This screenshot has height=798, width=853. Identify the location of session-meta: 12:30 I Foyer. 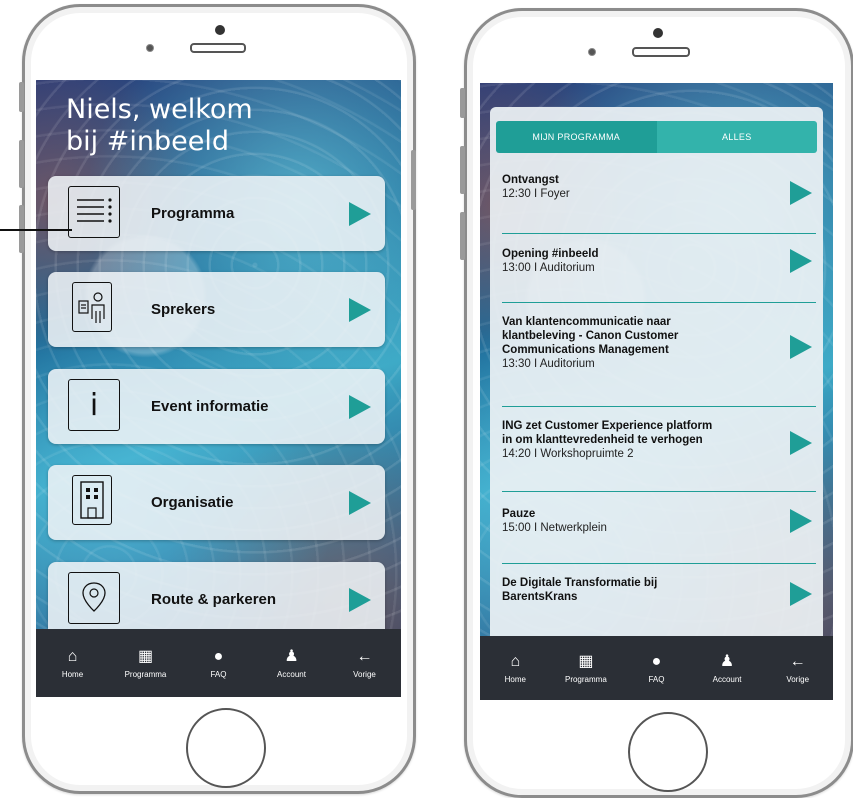
(536, 194).